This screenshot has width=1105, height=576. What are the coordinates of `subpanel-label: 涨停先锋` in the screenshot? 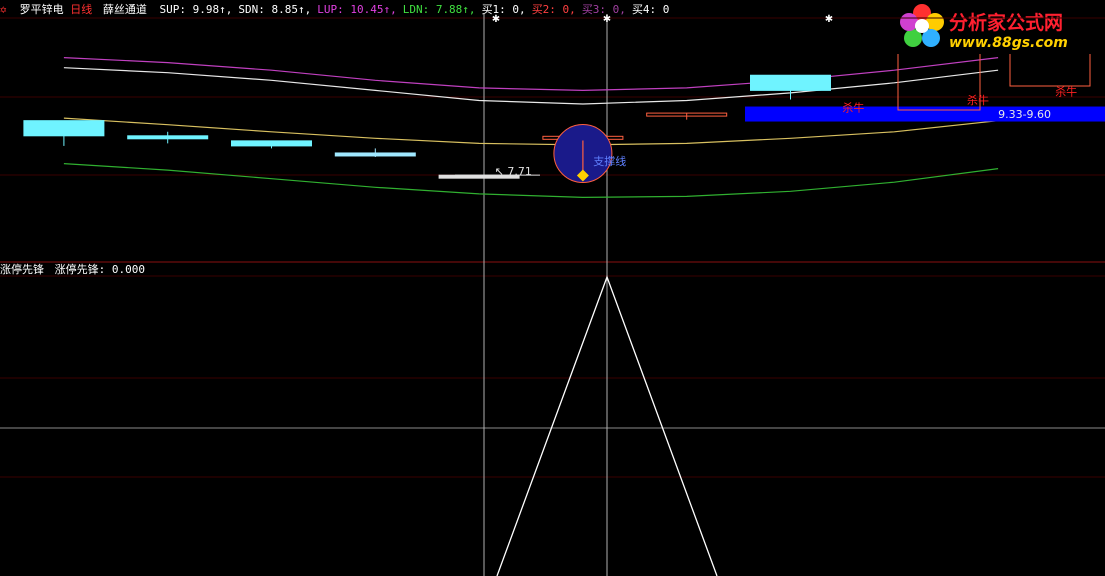 It's located at (22, 269).